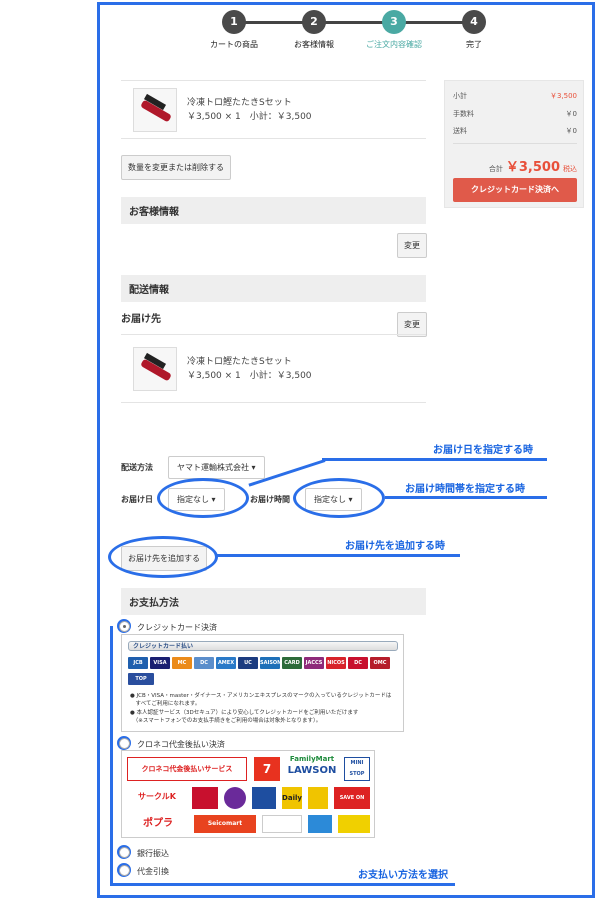 This screenshot has height=902, width=600. Describe the element at coordinates (571, 114) in the screenshot. I see `fee-value: ￥0` at that location.